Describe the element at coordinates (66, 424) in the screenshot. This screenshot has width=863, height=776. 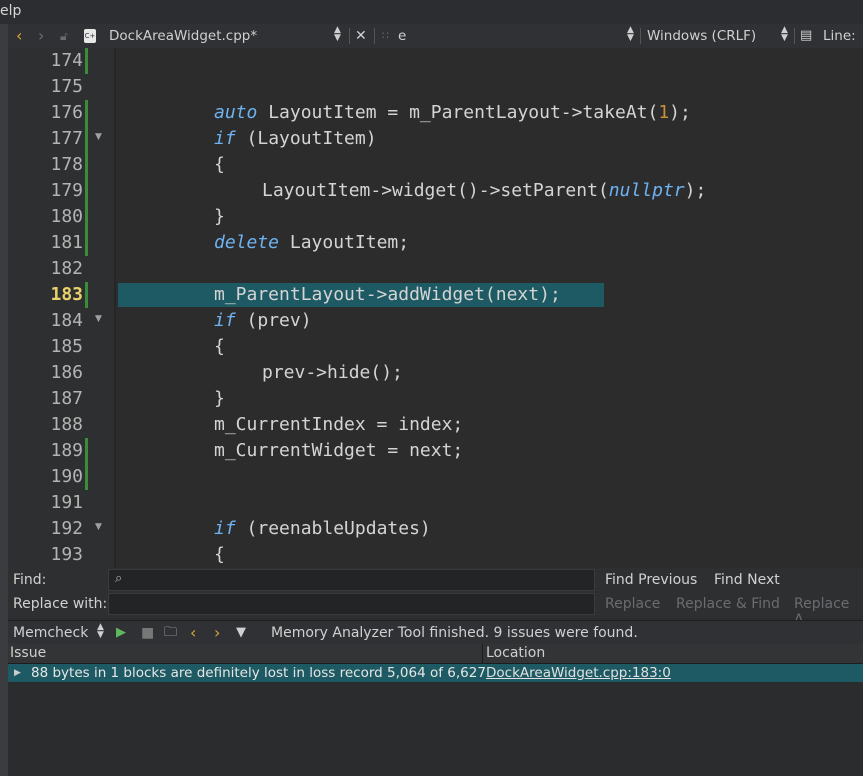
I see `line-number: 188` at that location.